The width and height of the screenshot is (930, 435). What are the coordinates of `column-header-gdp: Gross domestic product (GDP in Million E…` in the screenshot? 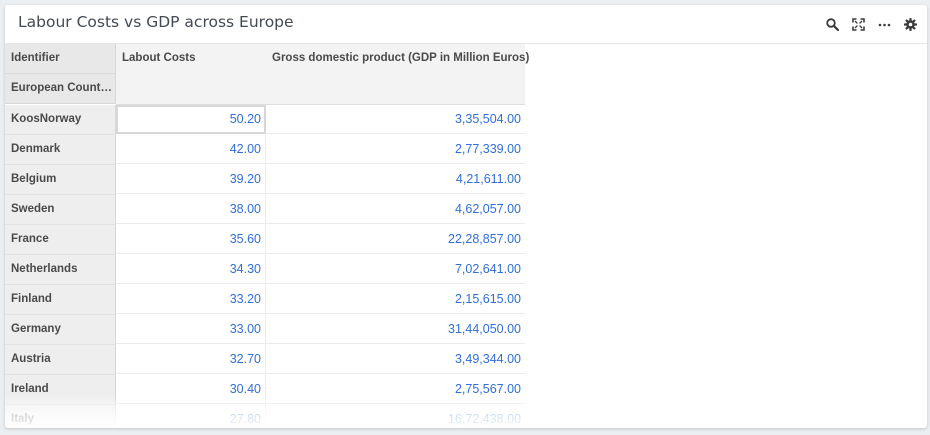 It's located at (400, 58).